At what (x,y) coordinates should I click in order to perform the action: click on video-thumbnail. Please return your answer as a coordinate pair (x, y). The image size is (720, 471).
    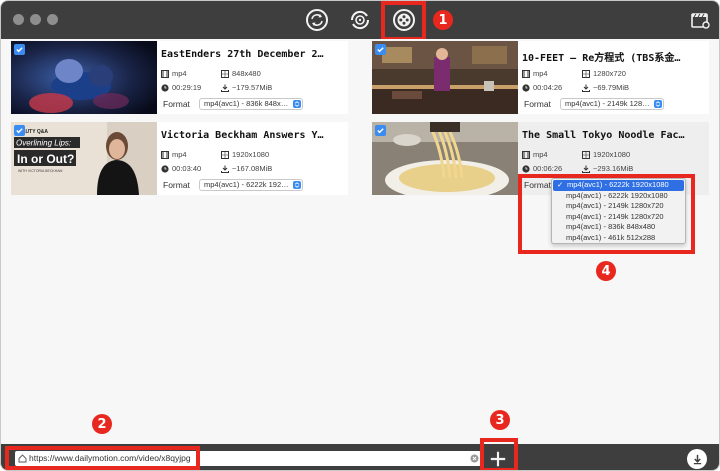
    Looking at the image, I should click on (445, 77).